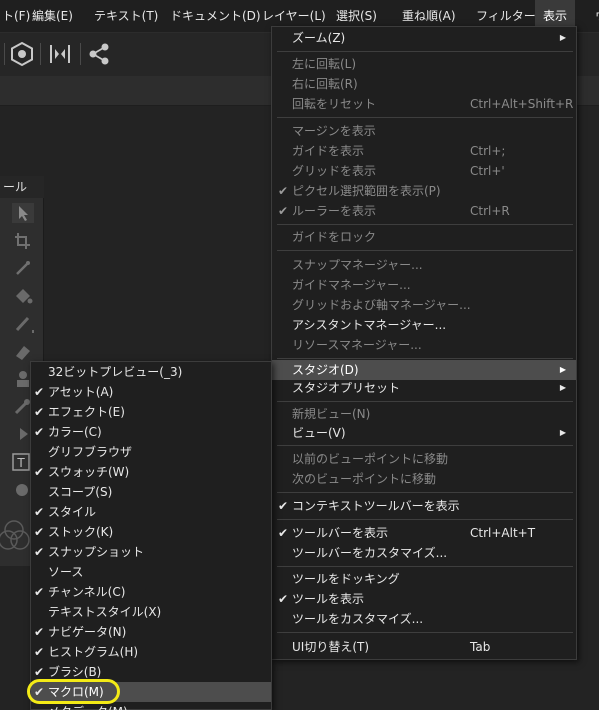 Image resolution: width=599 pixels, height=710 pixels. What do you see at coordinates (23, 324) in the screenshot?
I see `paint-brush-icon` at bounding box center [23, 324].